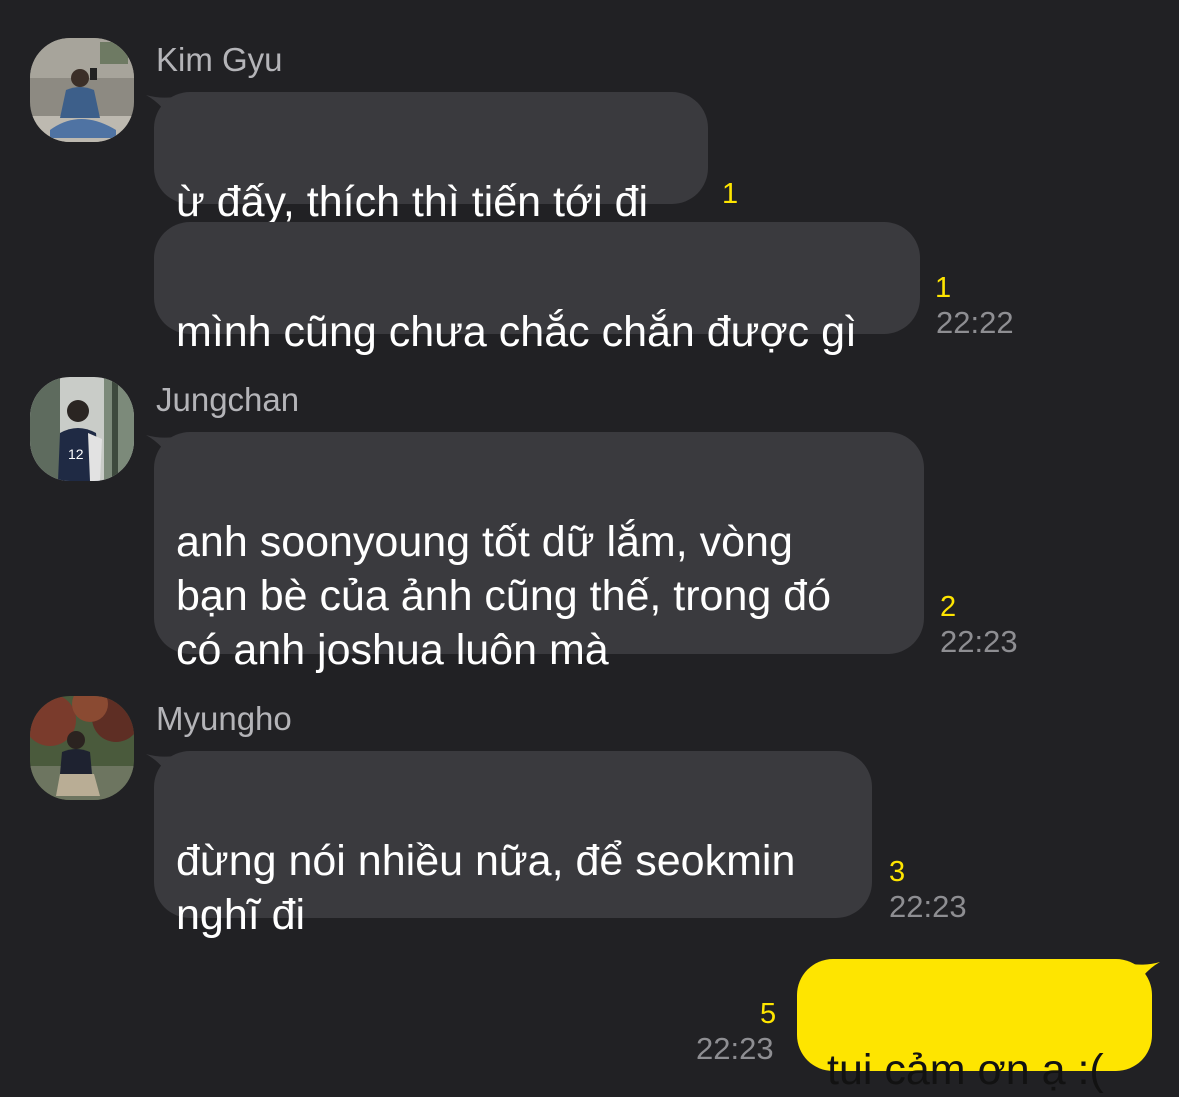 This screenshot has height=1097, width=1179. Describe the element at coordinates (228, 399) in the screenshot. I see `sender-name: Jungchan` at that location.